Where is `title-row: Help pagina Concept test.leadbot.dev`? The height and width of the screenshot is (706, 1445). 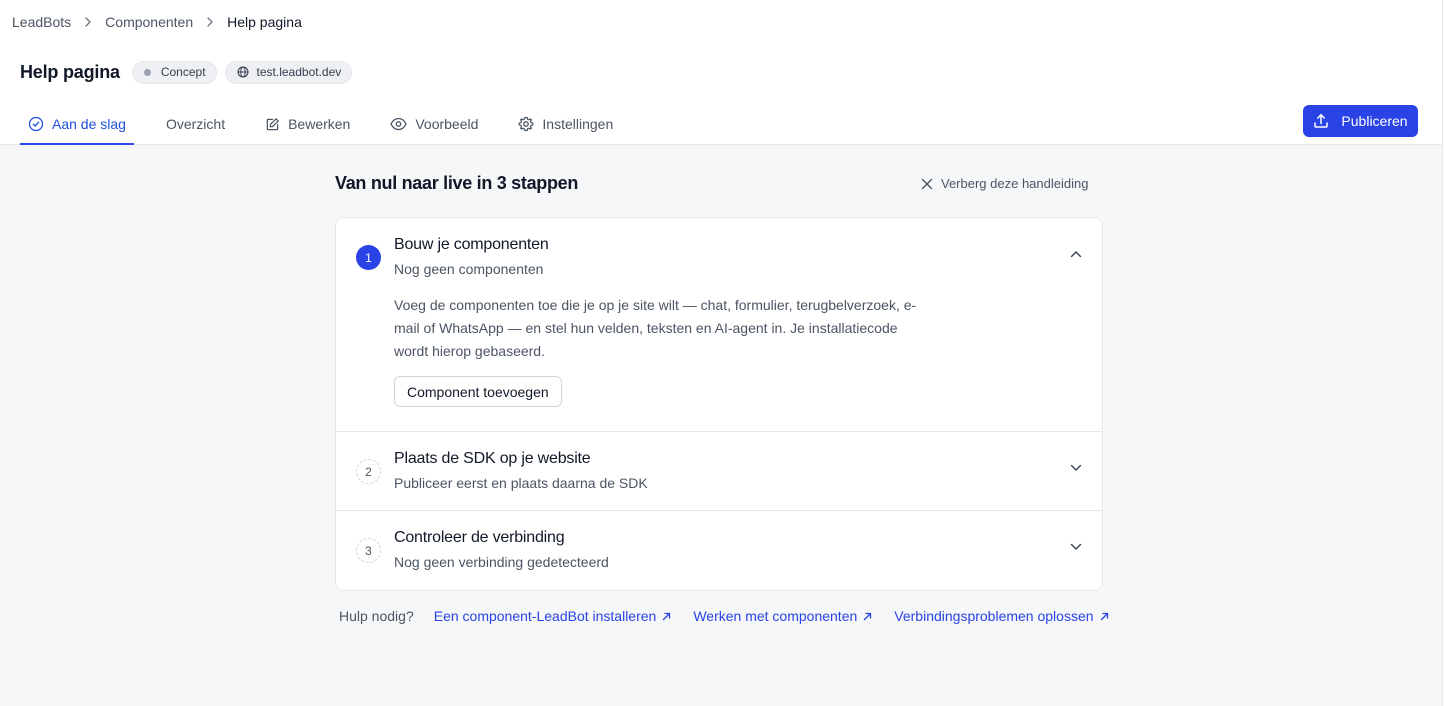 title-row: Help pagina Concept test.leadbot.dev is located at coordinates (190, 72).